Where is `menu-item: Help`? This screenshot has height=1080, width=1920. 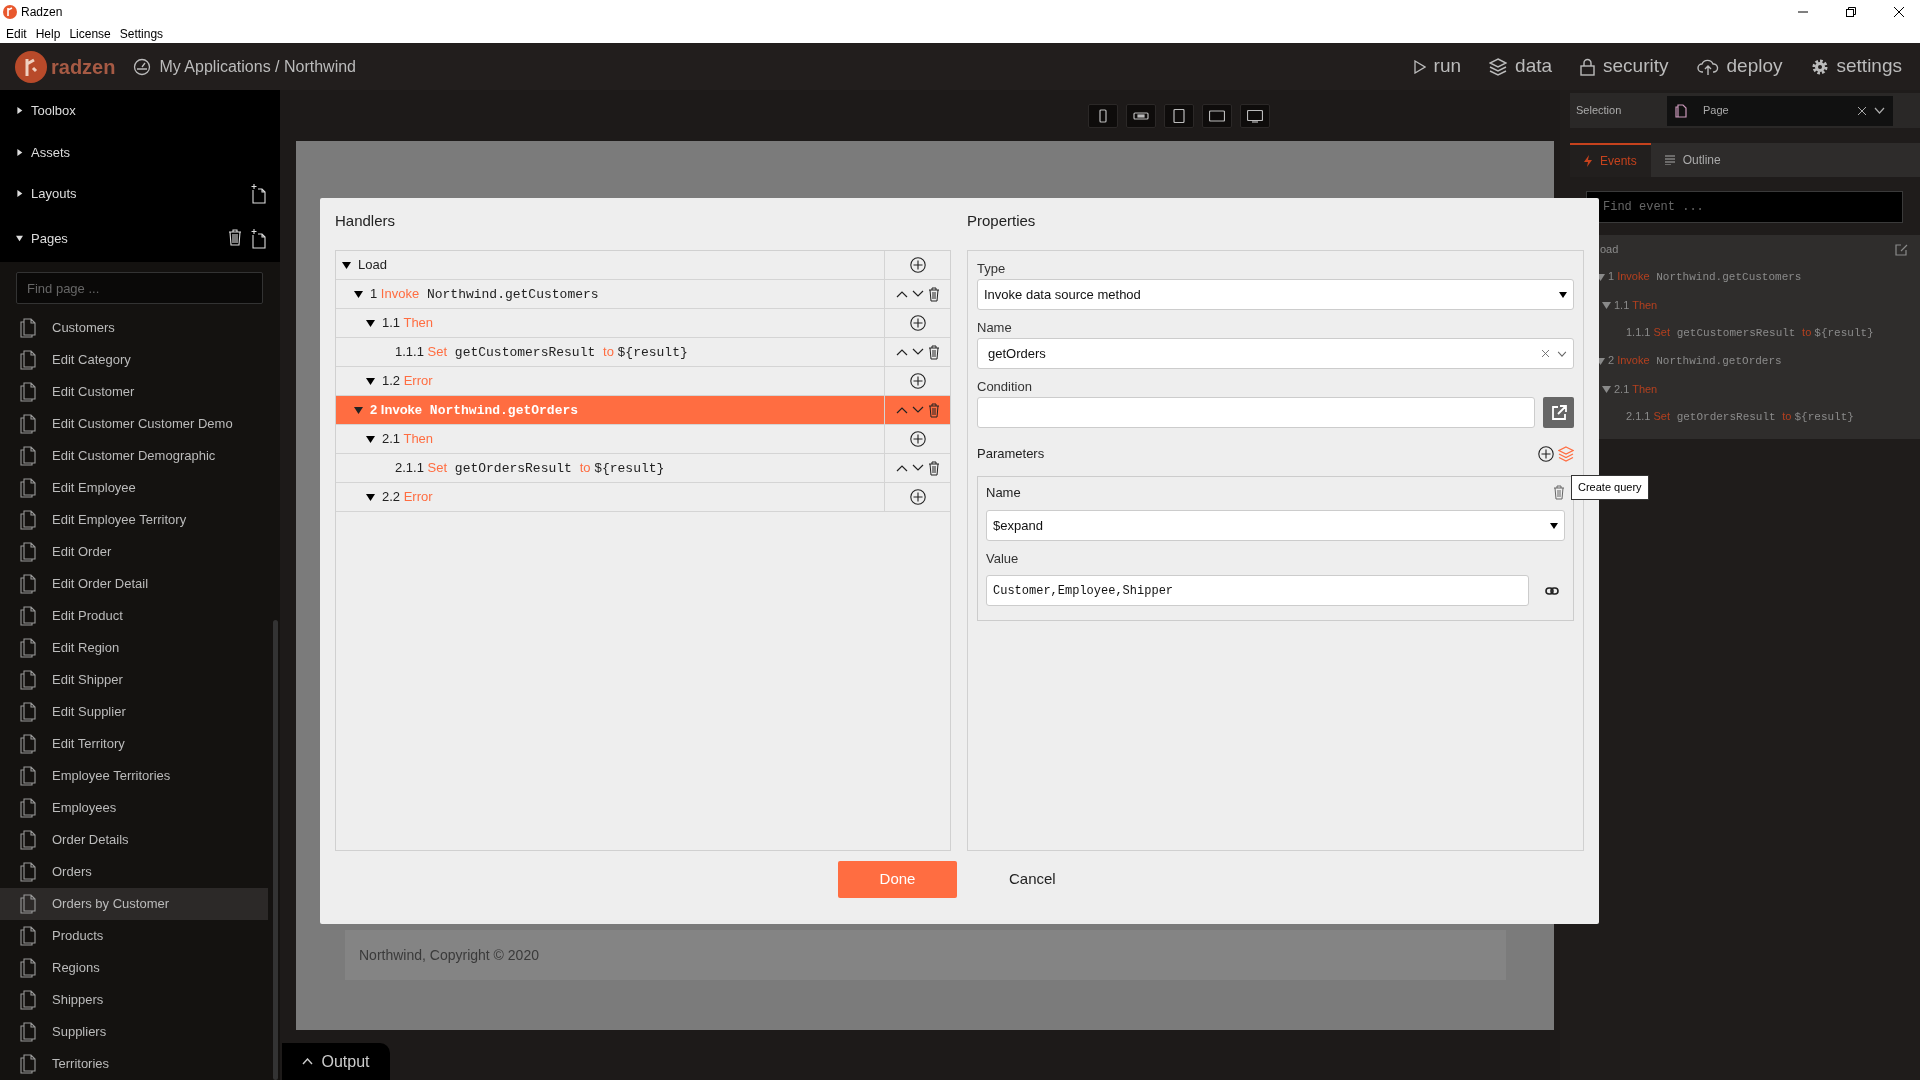
menu-item: Help is located at coordinates (48, 33).